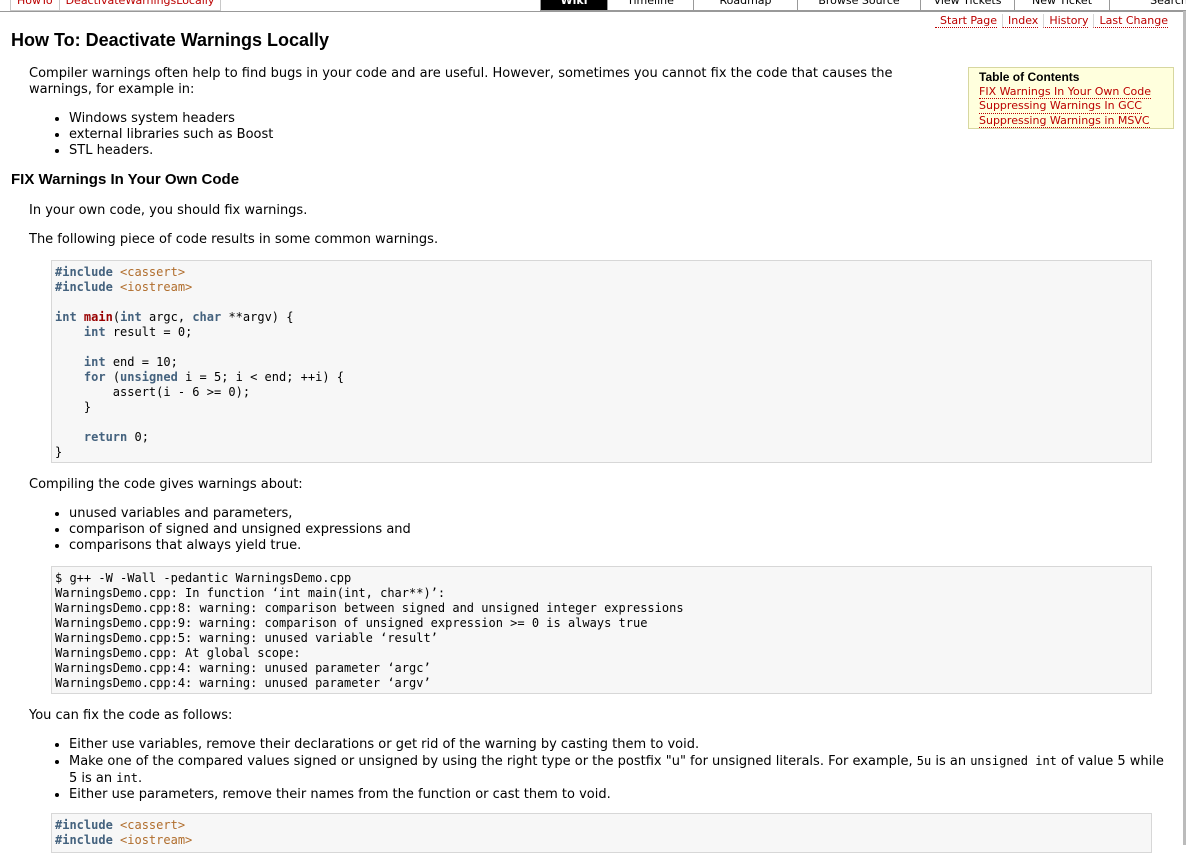 The width and height of the screenshot is (1186, 853). I want to click on paragraph: Compiling the code gives warnings about:, so click(166, 484).